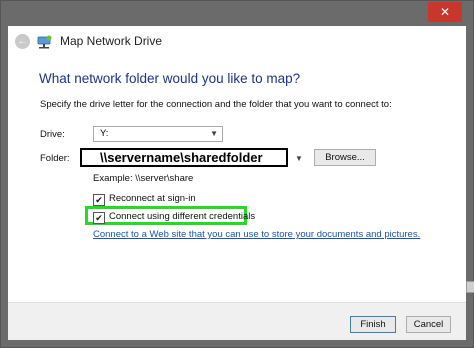 The image size is (474, 348). Describe the element at coordinates (111, 41) in the screenshot. I see `dialog-title: Map Network Drive` at that location.